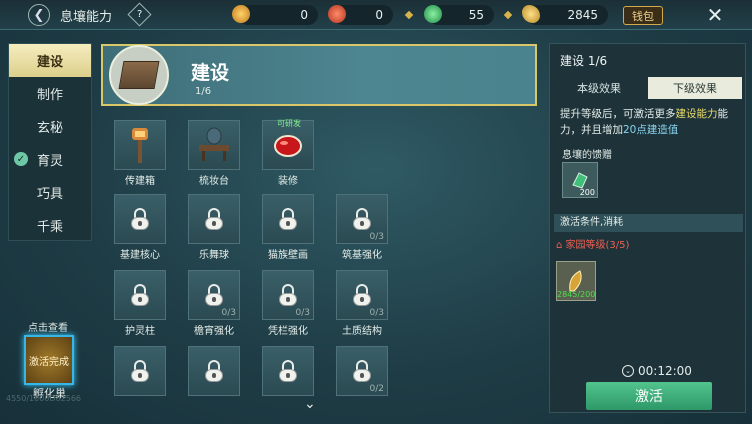  Describe the element at coordinates (50, 60) in the screenshot. I see `nav-item-build: 建设` at that location.